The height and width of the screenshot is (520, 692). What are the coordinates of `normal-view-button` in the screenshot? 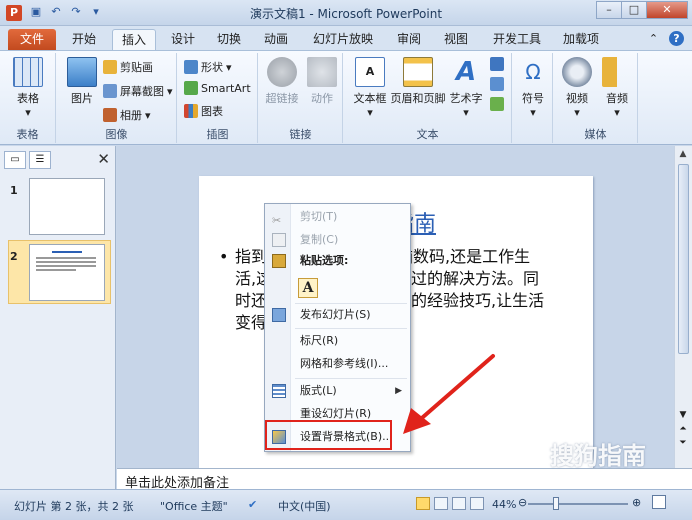 It's located at (423, 503).